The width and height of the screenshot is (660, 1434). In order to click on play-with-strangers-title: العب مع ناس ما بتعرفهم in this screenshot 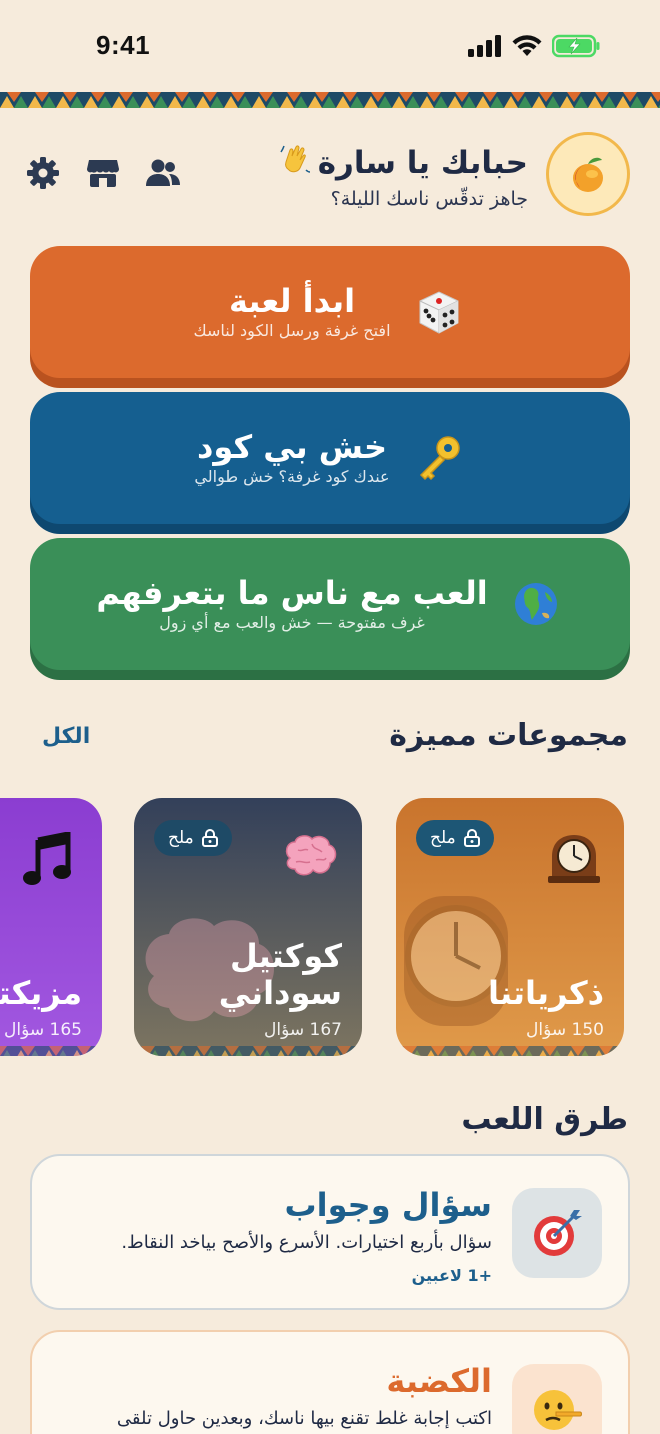, I will do `click(292, 592)`.